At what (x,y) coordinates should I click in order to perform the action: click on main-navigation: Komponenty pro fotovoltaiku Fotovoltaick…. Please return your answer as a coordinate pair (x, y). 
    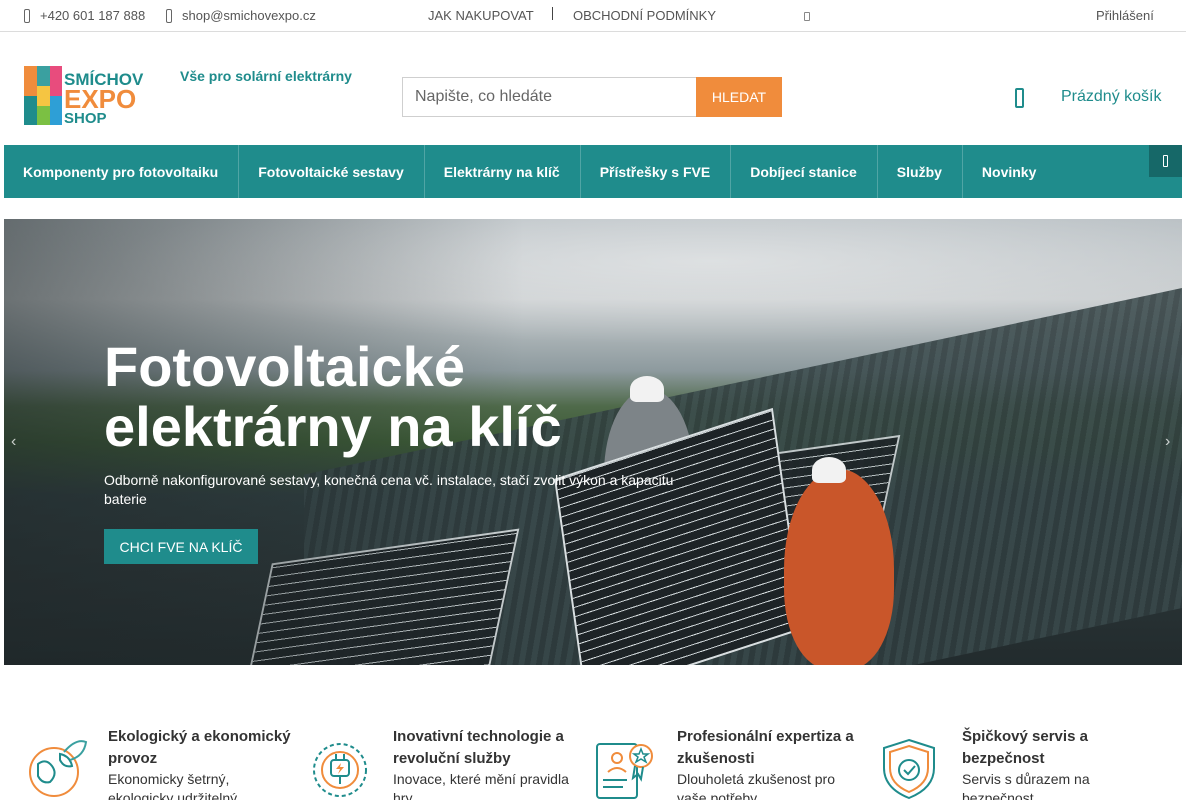
    Looking at the image, I should click on (593, 171).